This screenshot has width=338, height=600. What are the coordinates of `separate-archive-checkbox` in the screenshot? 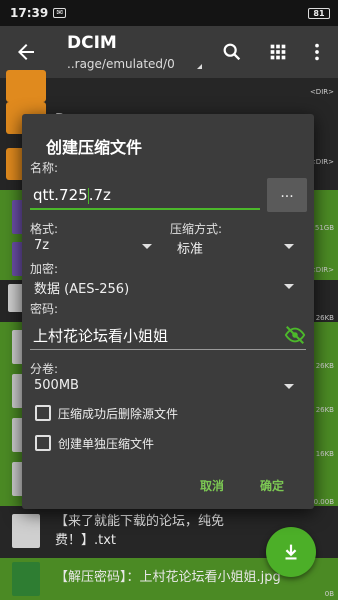 It's located at (43, 443).